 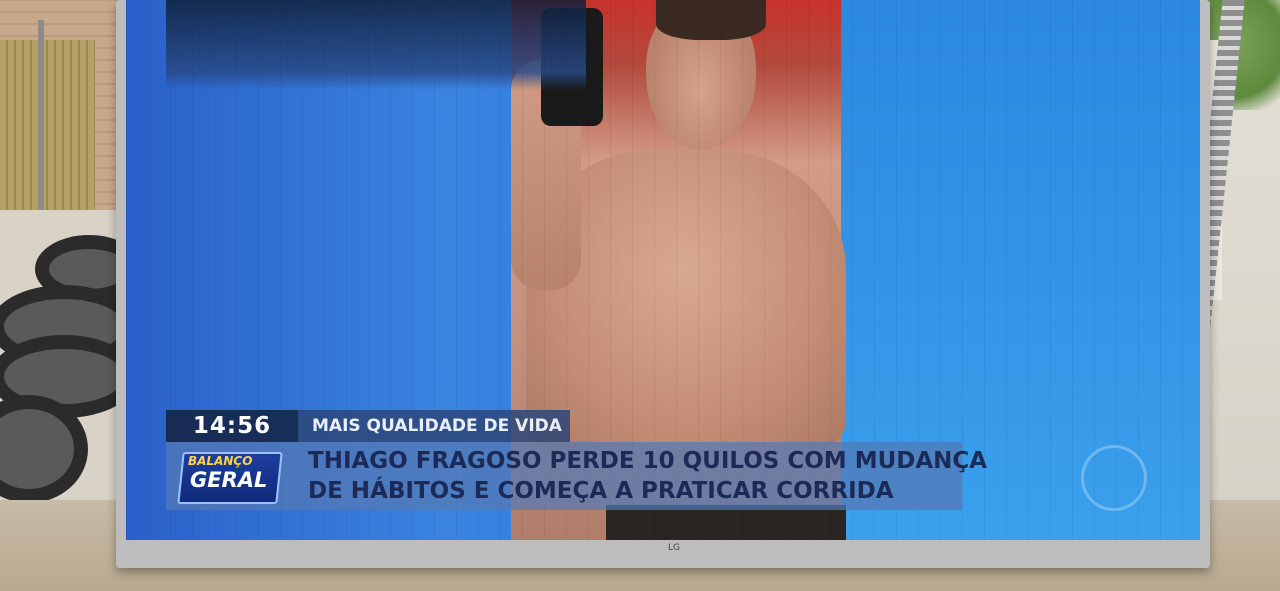 I want to click on program-logo-bottom: GERAL, so click(x=229, y=480).